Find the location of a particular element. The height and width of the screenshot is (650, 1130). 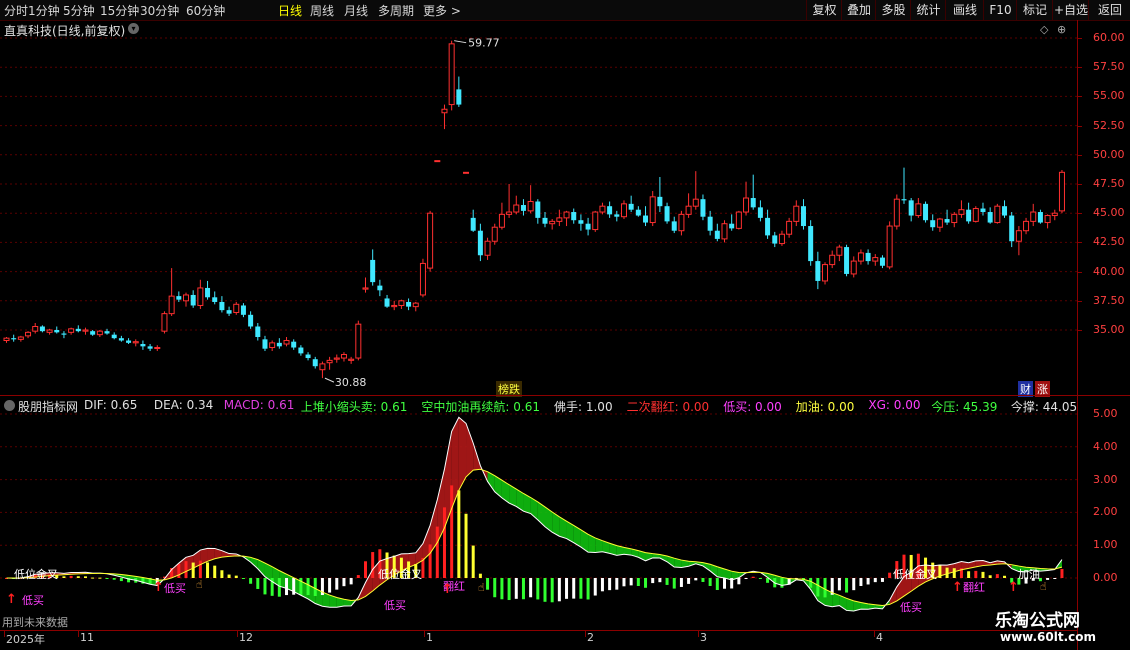

high-marker-line is located at coordinates (460, 42).